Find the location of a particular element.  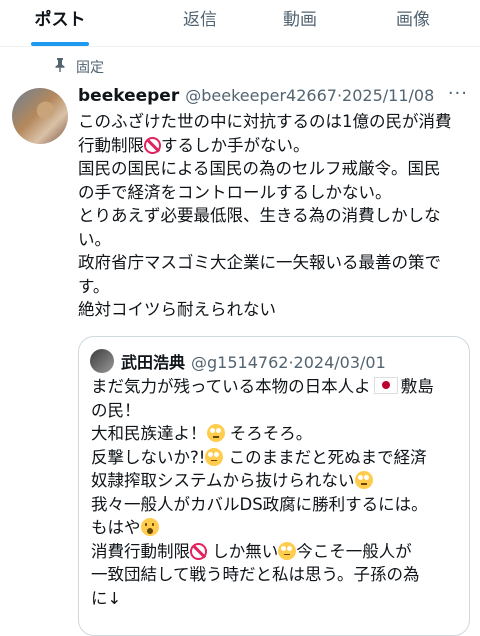

tab-posts: ポスト is located at coordinates (60, 23).